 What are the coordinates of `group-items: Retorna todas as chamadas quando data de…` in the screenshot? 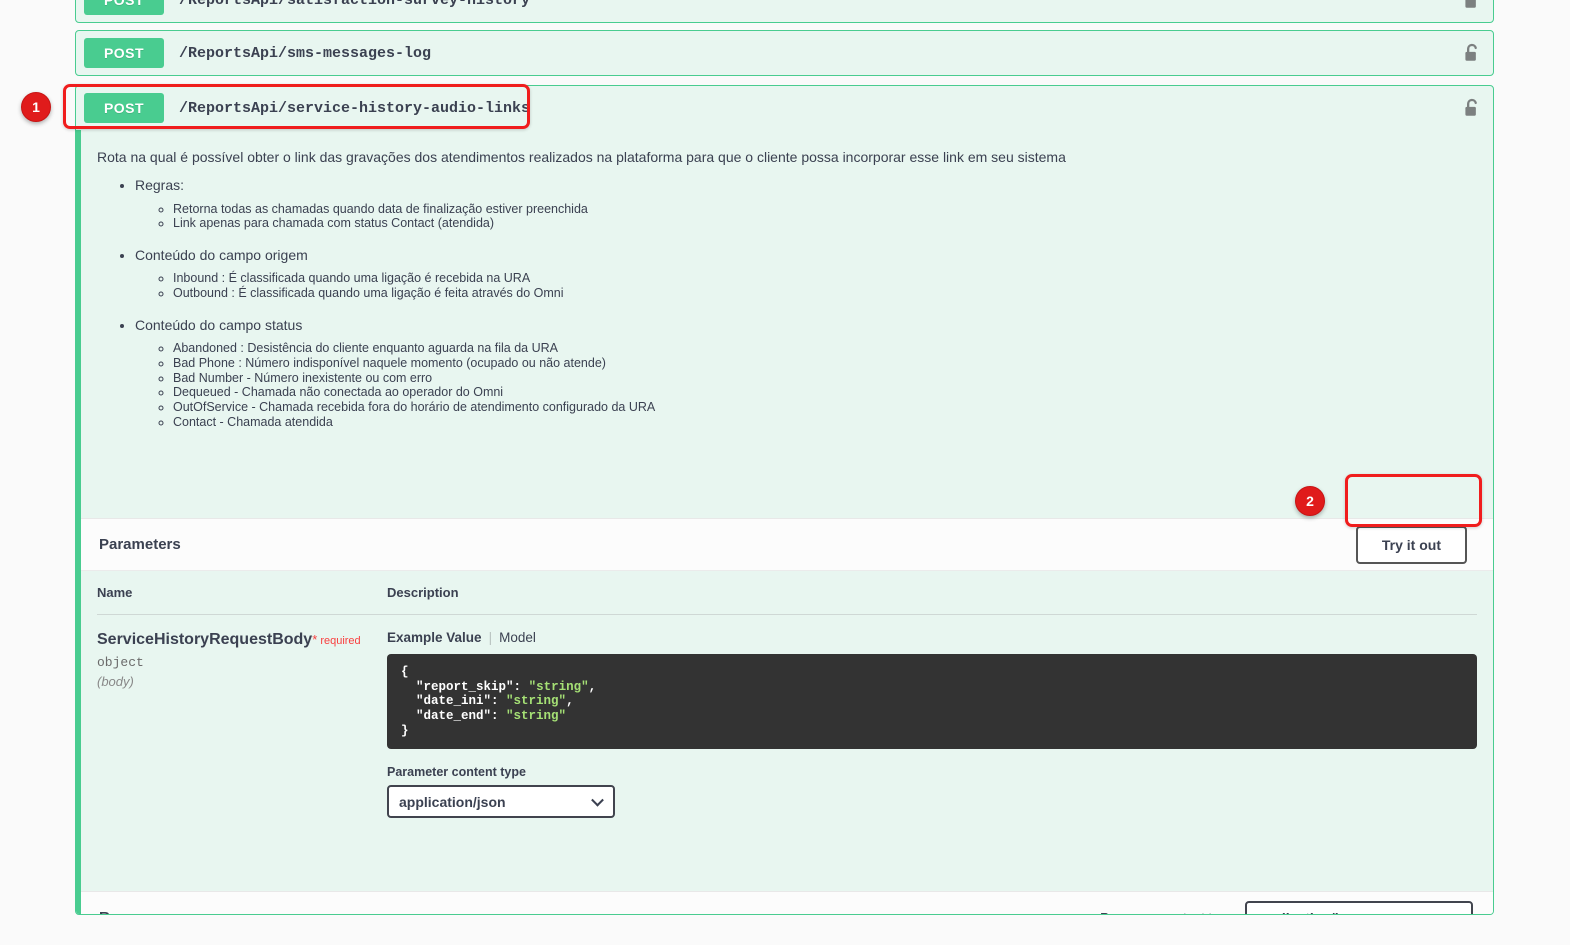 It's located at (814, 217).